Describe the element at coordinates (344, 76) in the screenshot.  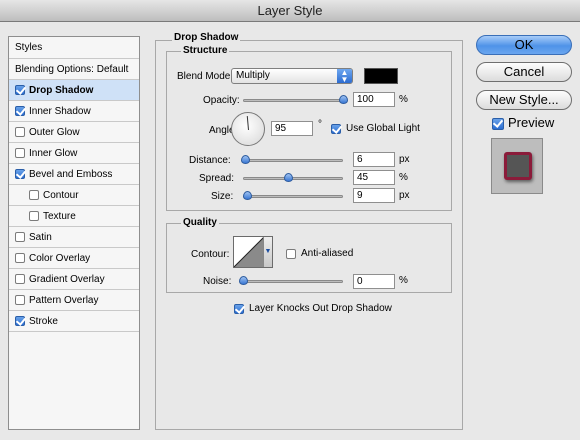
I see `chevron-updown-icon: ▲ ▼` at that location.